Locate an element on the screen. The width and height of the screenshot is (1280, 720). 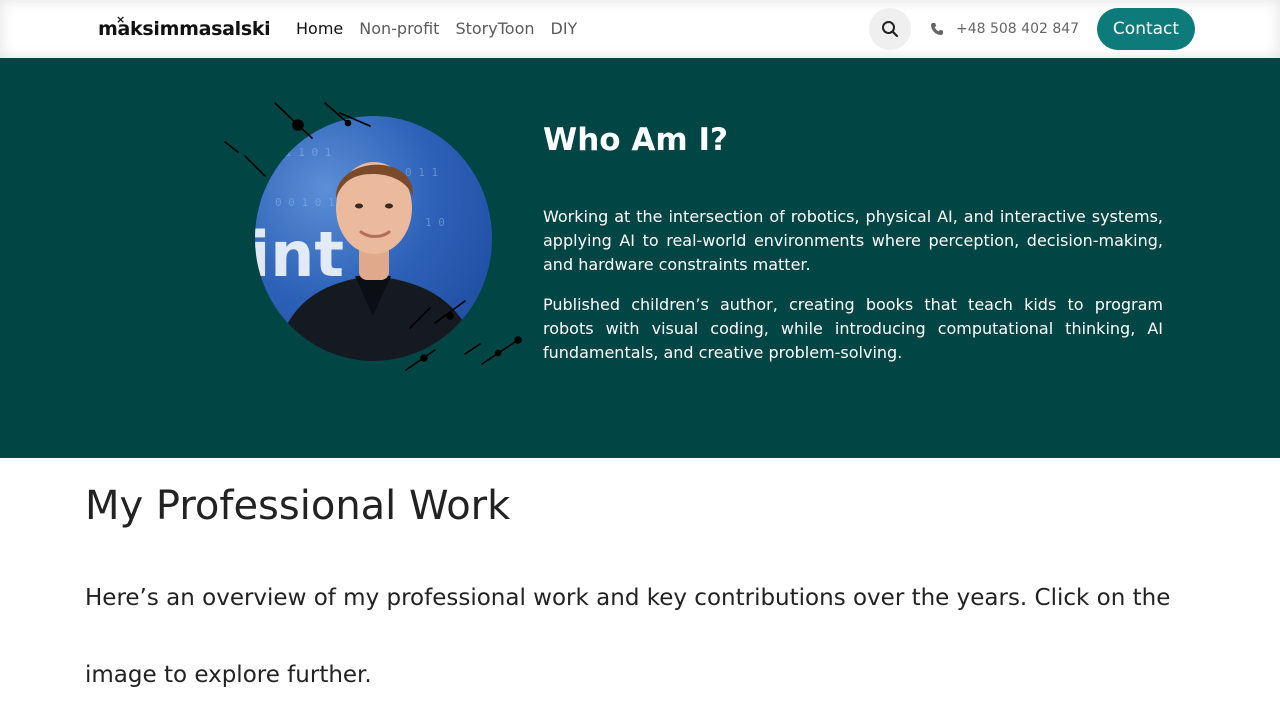
search-button is located at coordinates (890, 29).